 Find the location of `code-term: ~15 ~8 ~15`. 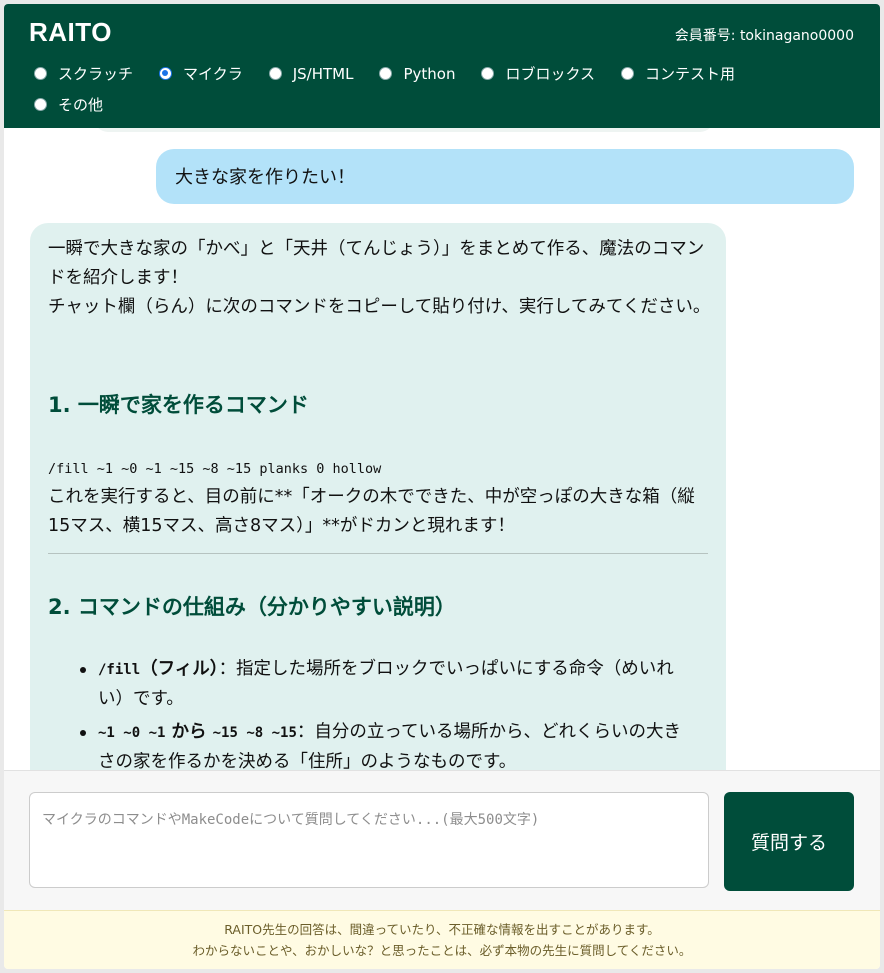

code-term: ~15 ~8 ~15 is located at coordinates (254, 733).